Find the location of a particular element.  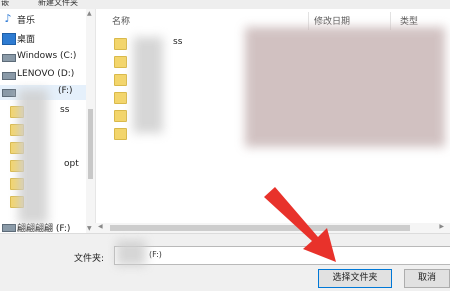

annotation-arrow is located at coordinates (300, 224).